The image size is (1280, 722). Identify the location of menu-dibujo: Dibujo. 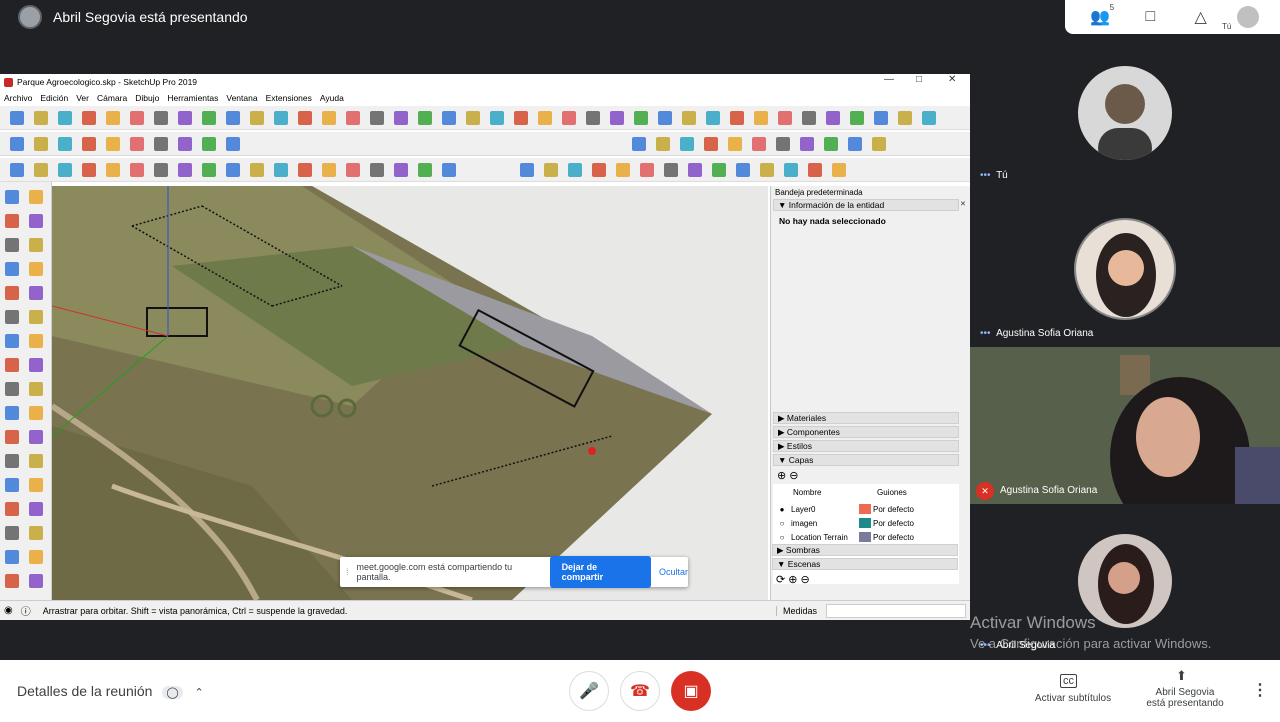
(147, 98).